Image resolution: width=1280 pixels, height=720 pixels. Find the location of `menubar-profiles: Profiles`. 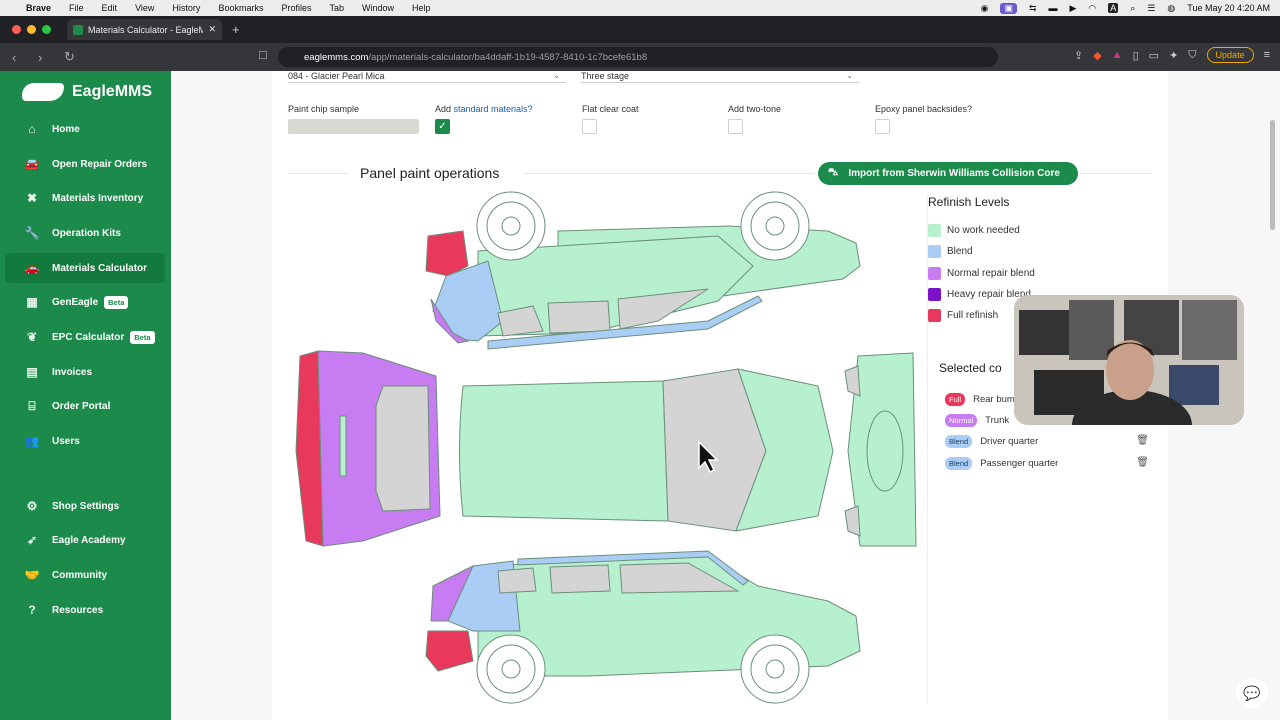

menubar-profiles: Profiles is located at coordinates (296, 8).